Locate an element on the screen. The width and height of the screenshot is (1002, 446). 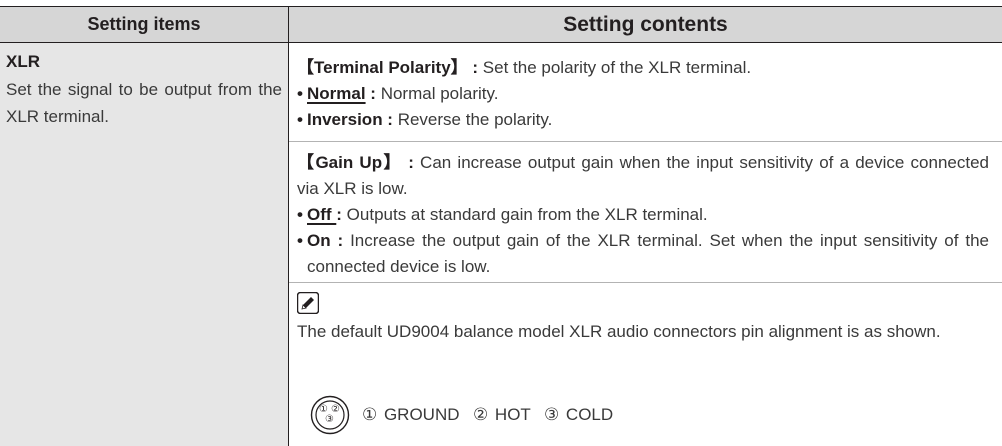
terminal-polarity-heading: 【Terminal Polarity】 : is located at coordinates (388, 67).